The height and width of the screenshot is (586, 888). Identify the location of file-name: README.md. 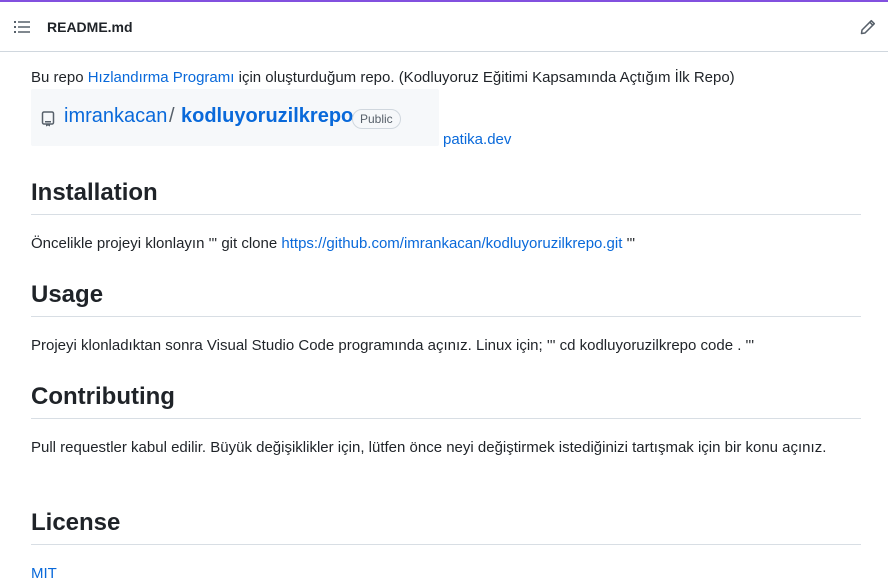
(90, 27).